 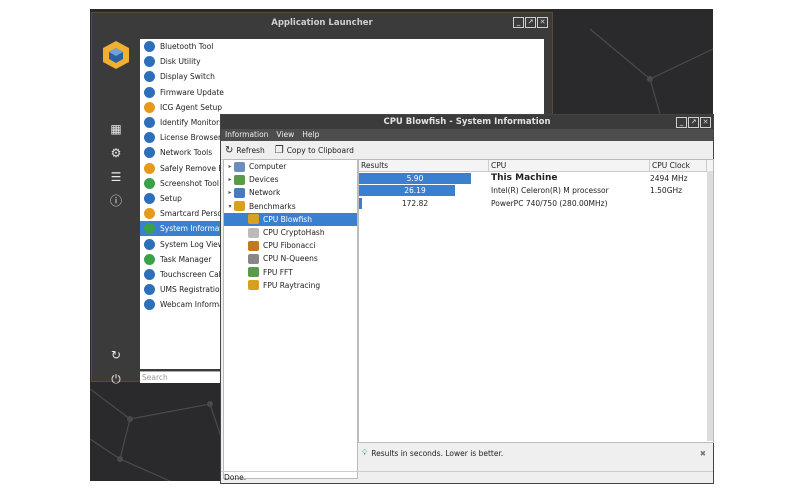 What do you see at coordinates (703, 453) in the screenshot?
I see `close-hint-icon: ✖` at bounding box center [703, 453].